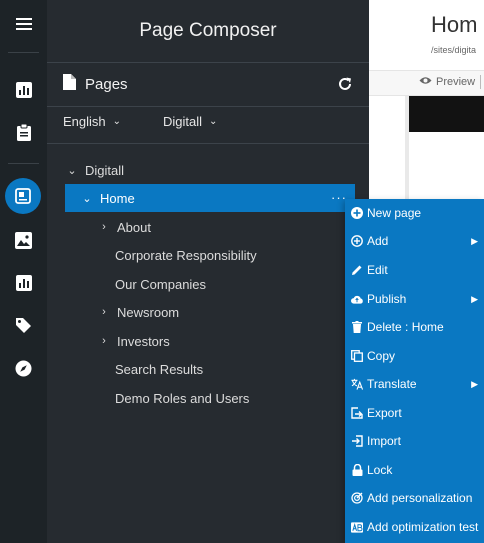 The image size is (484, 543). What do you see at coordinates (161, 284) in the screenshot?
I see `tree-item-label: Our Companies` at bounding box center [161, 284].